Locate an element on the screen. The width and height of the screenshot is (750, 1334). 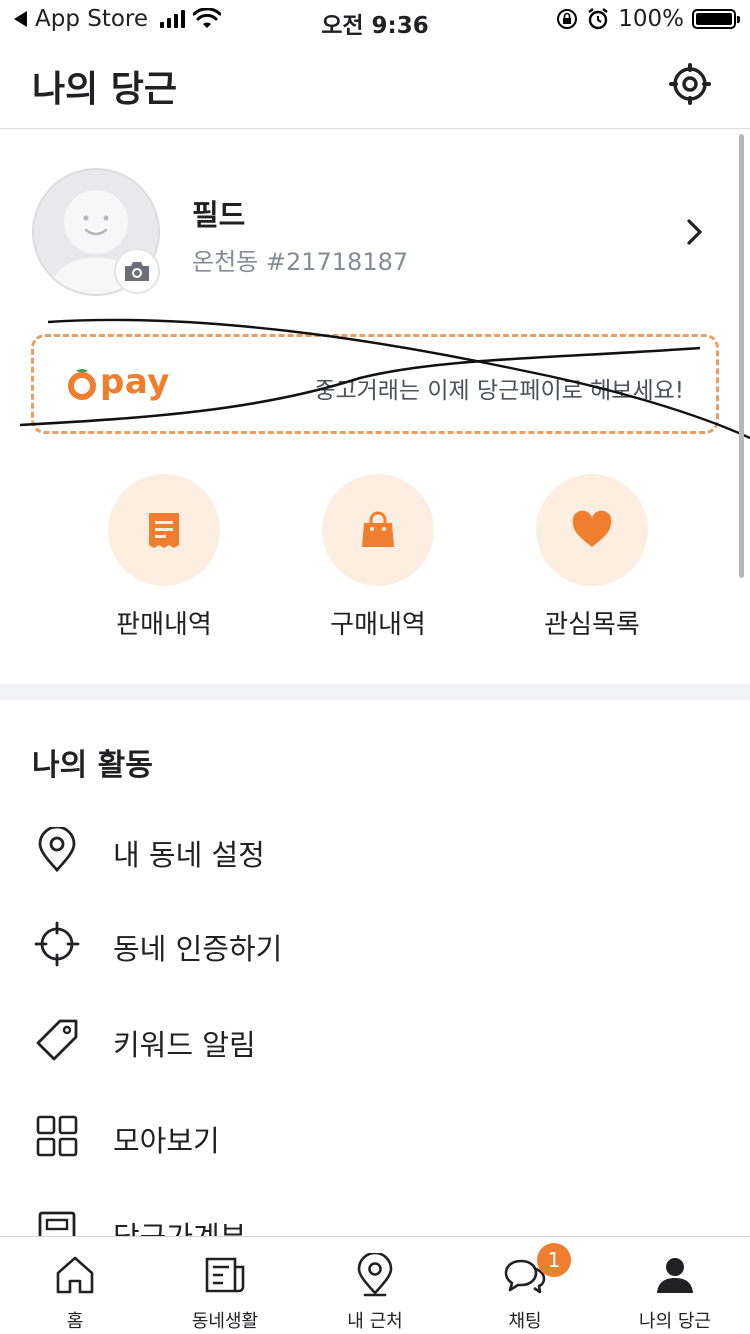
purchase-history-button: 구매내역 is located at coordinates (378, 557).